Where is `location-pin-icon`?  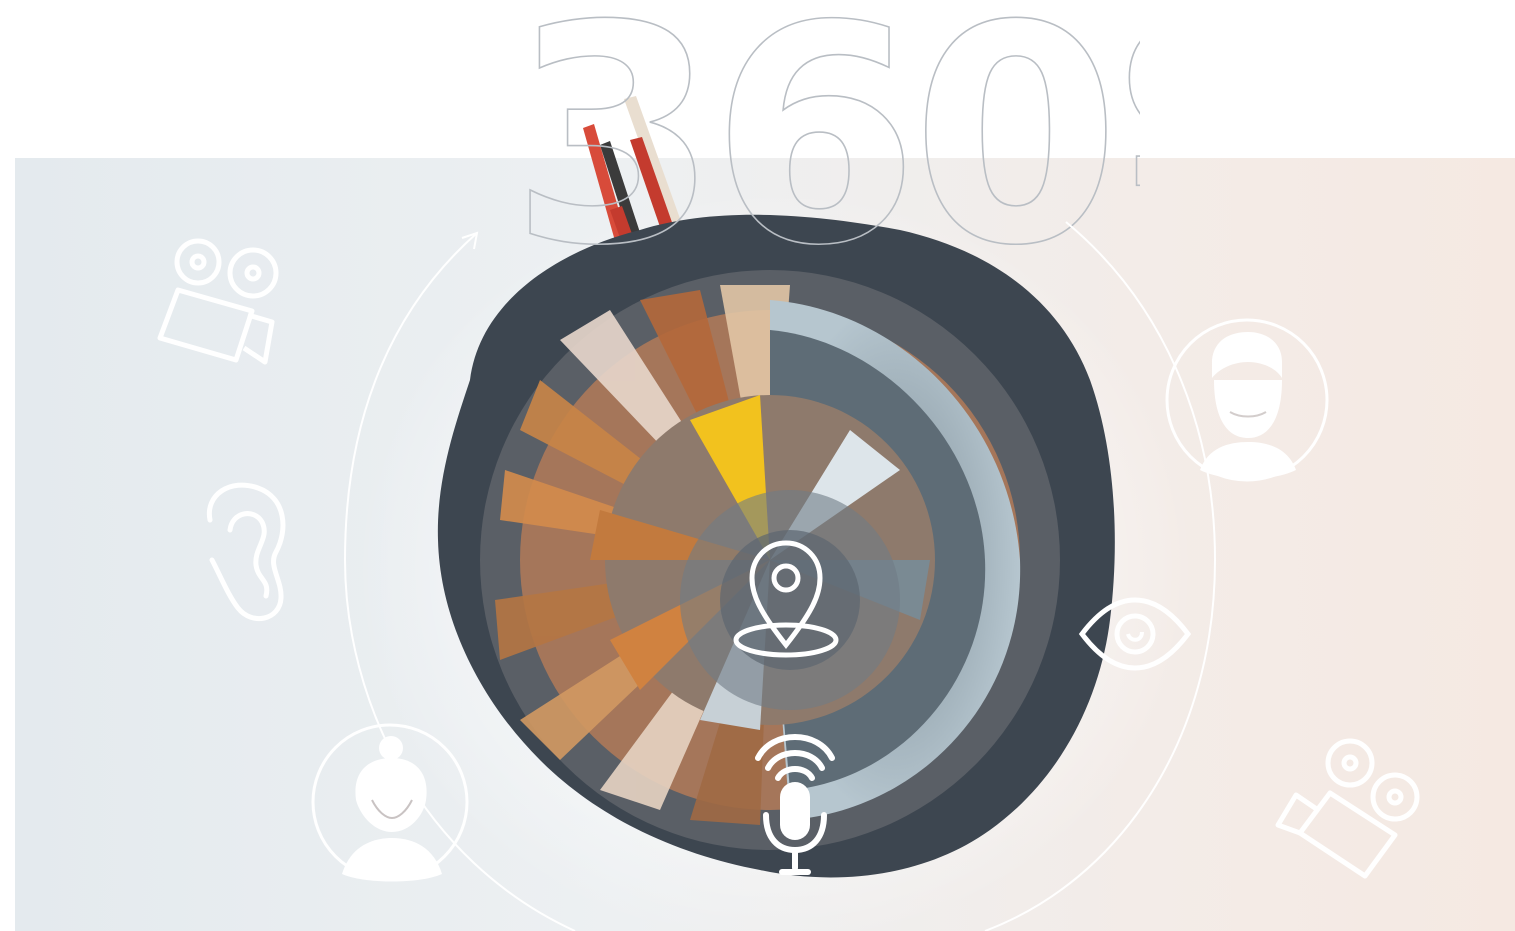
location-pin-icon is located at coordinates (786, 599).